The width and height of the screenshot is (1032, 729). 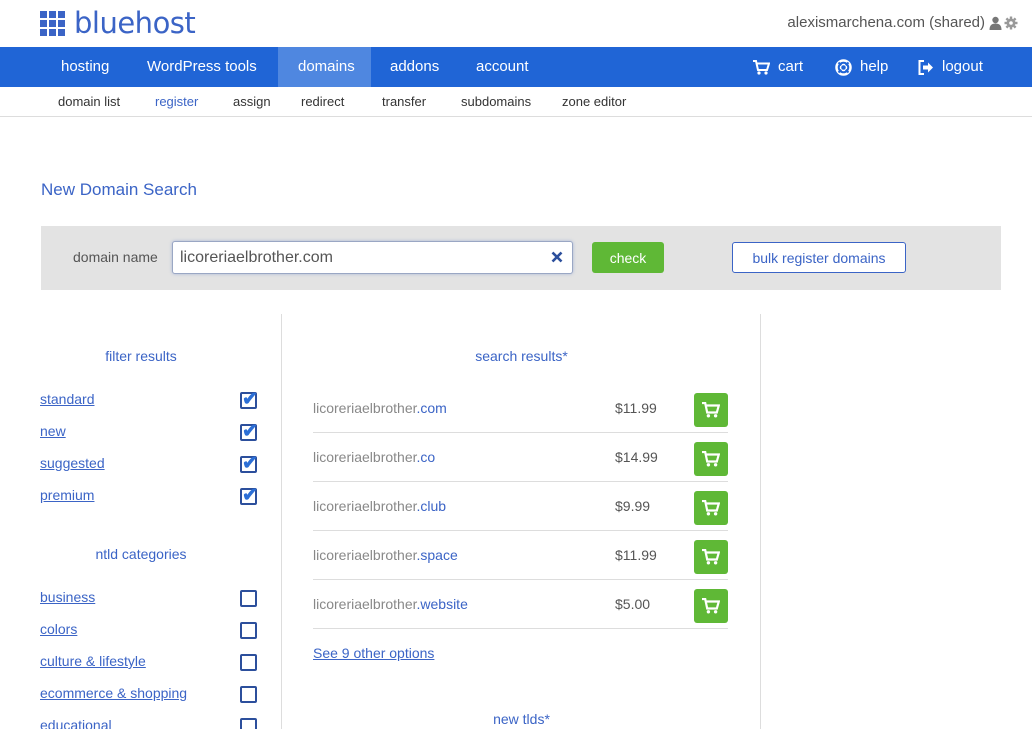 I want to click on result-domain: licoreriaelbrother.com, so click(x=380, y=408).